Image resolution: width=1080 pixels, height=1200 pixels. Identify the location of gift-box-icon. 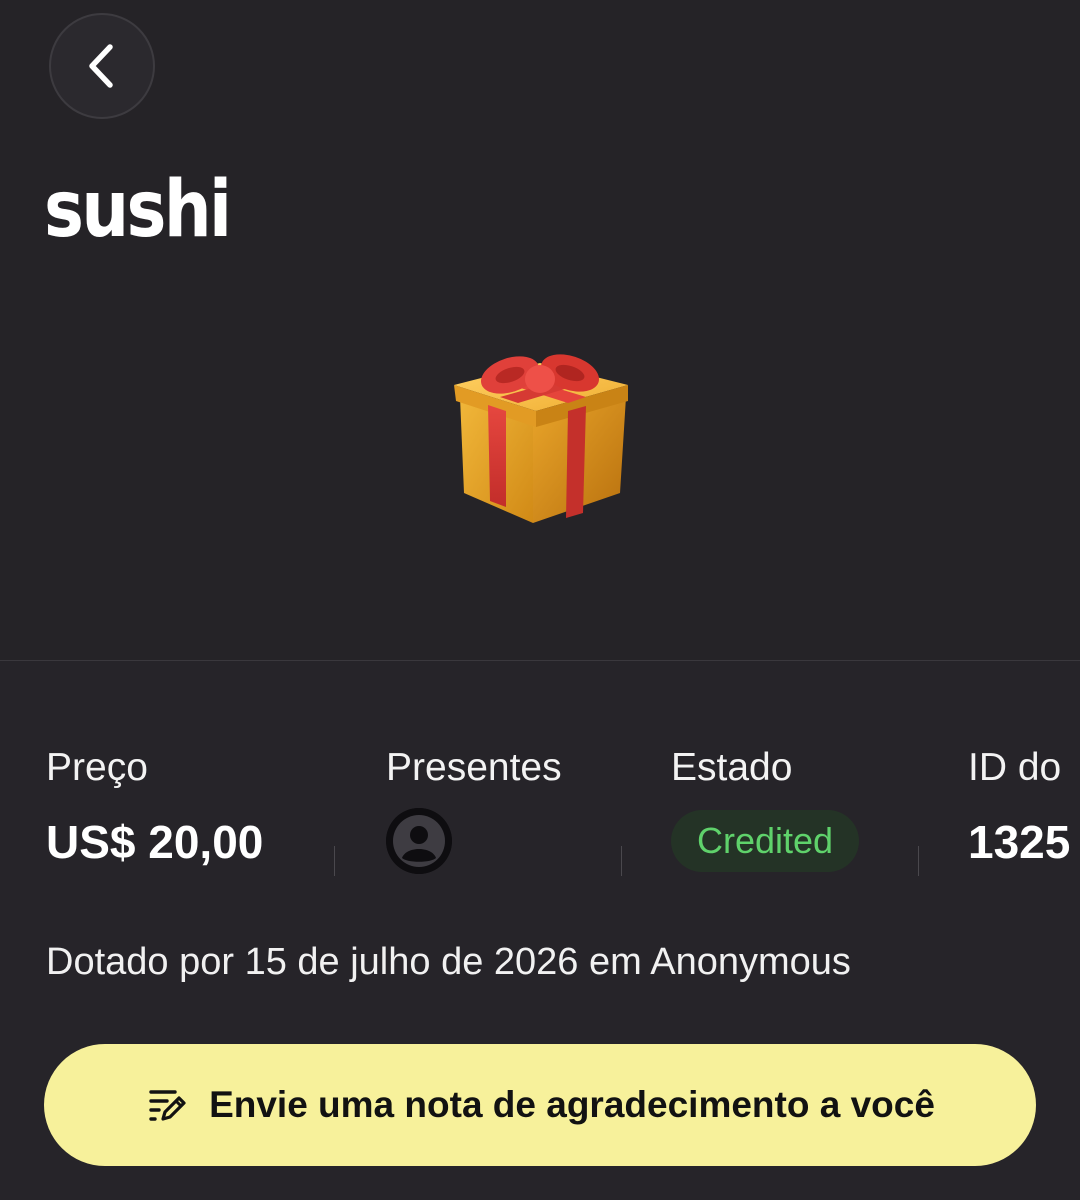
(541, 438).